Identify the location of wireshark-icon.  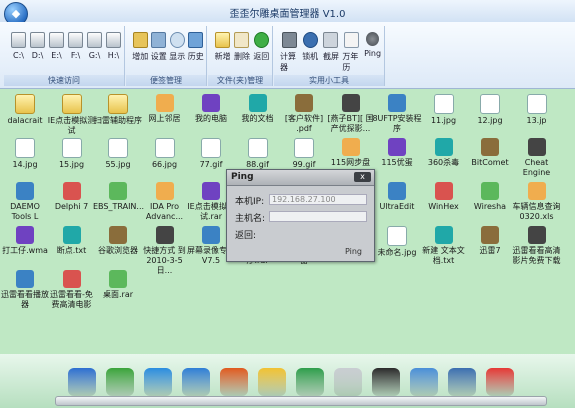
(490, 191).